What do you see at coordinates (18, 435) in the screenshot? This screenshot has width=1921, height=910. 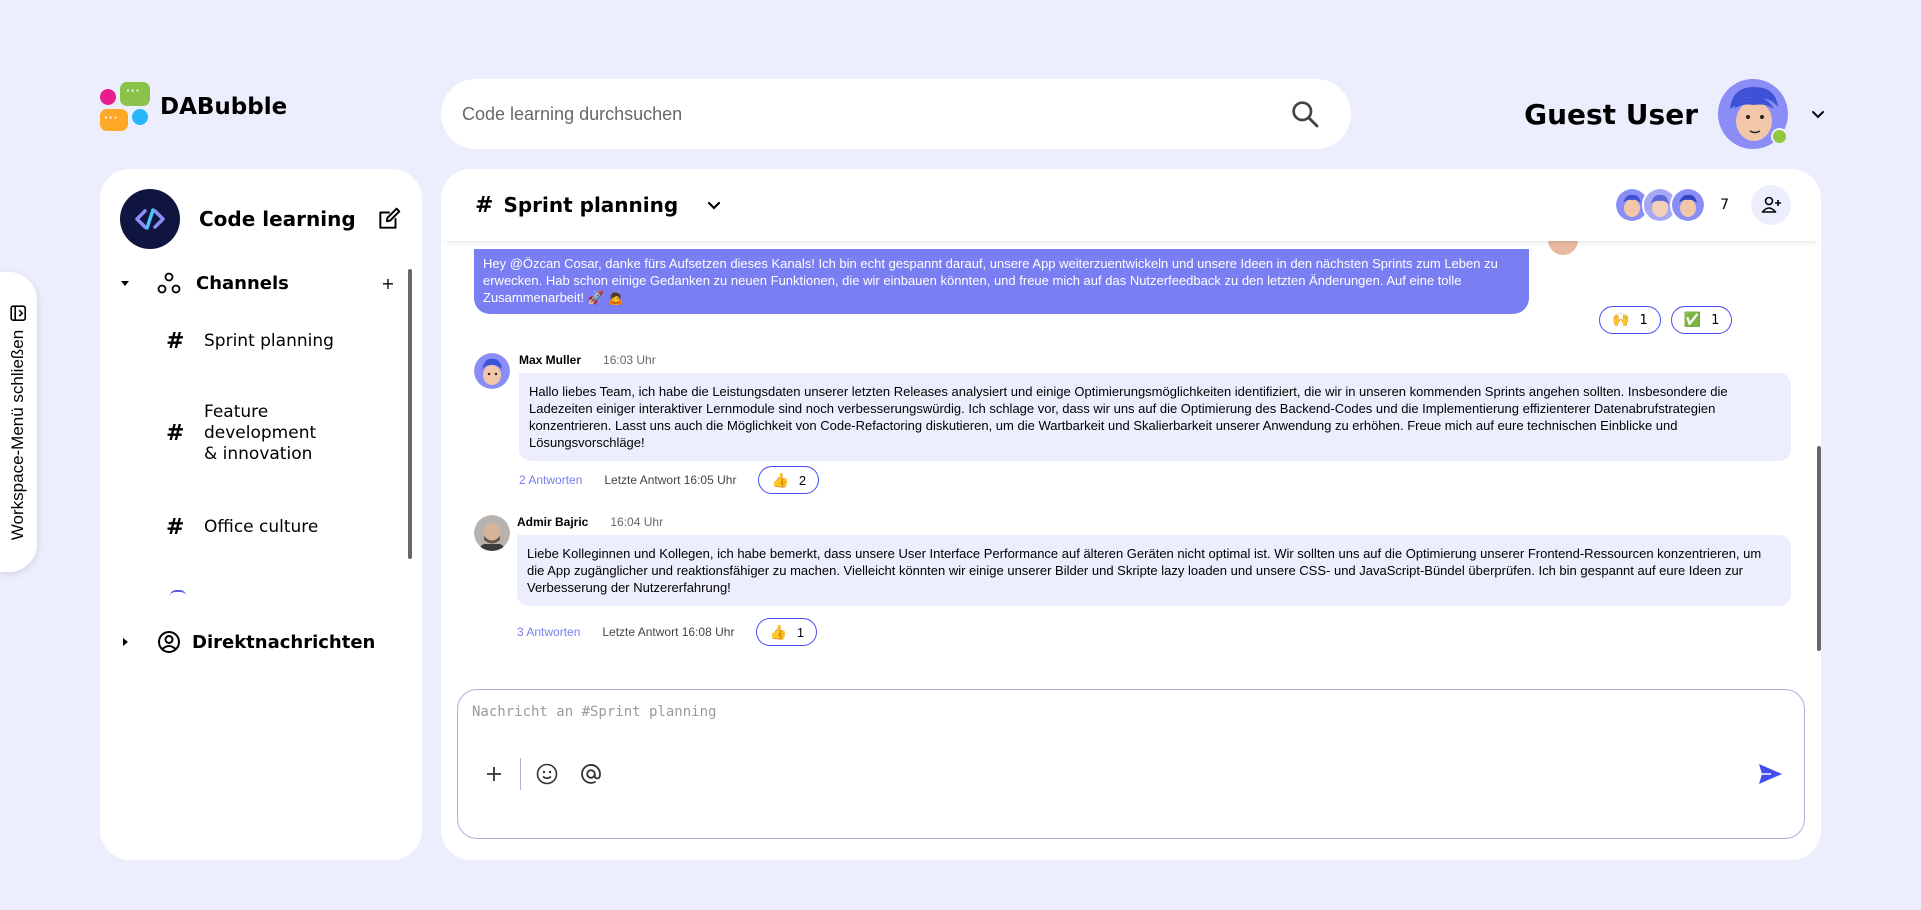 I see `workspace-menu-toggle-label: Workspace-Menü schließen` at bounding box center [18, 435].